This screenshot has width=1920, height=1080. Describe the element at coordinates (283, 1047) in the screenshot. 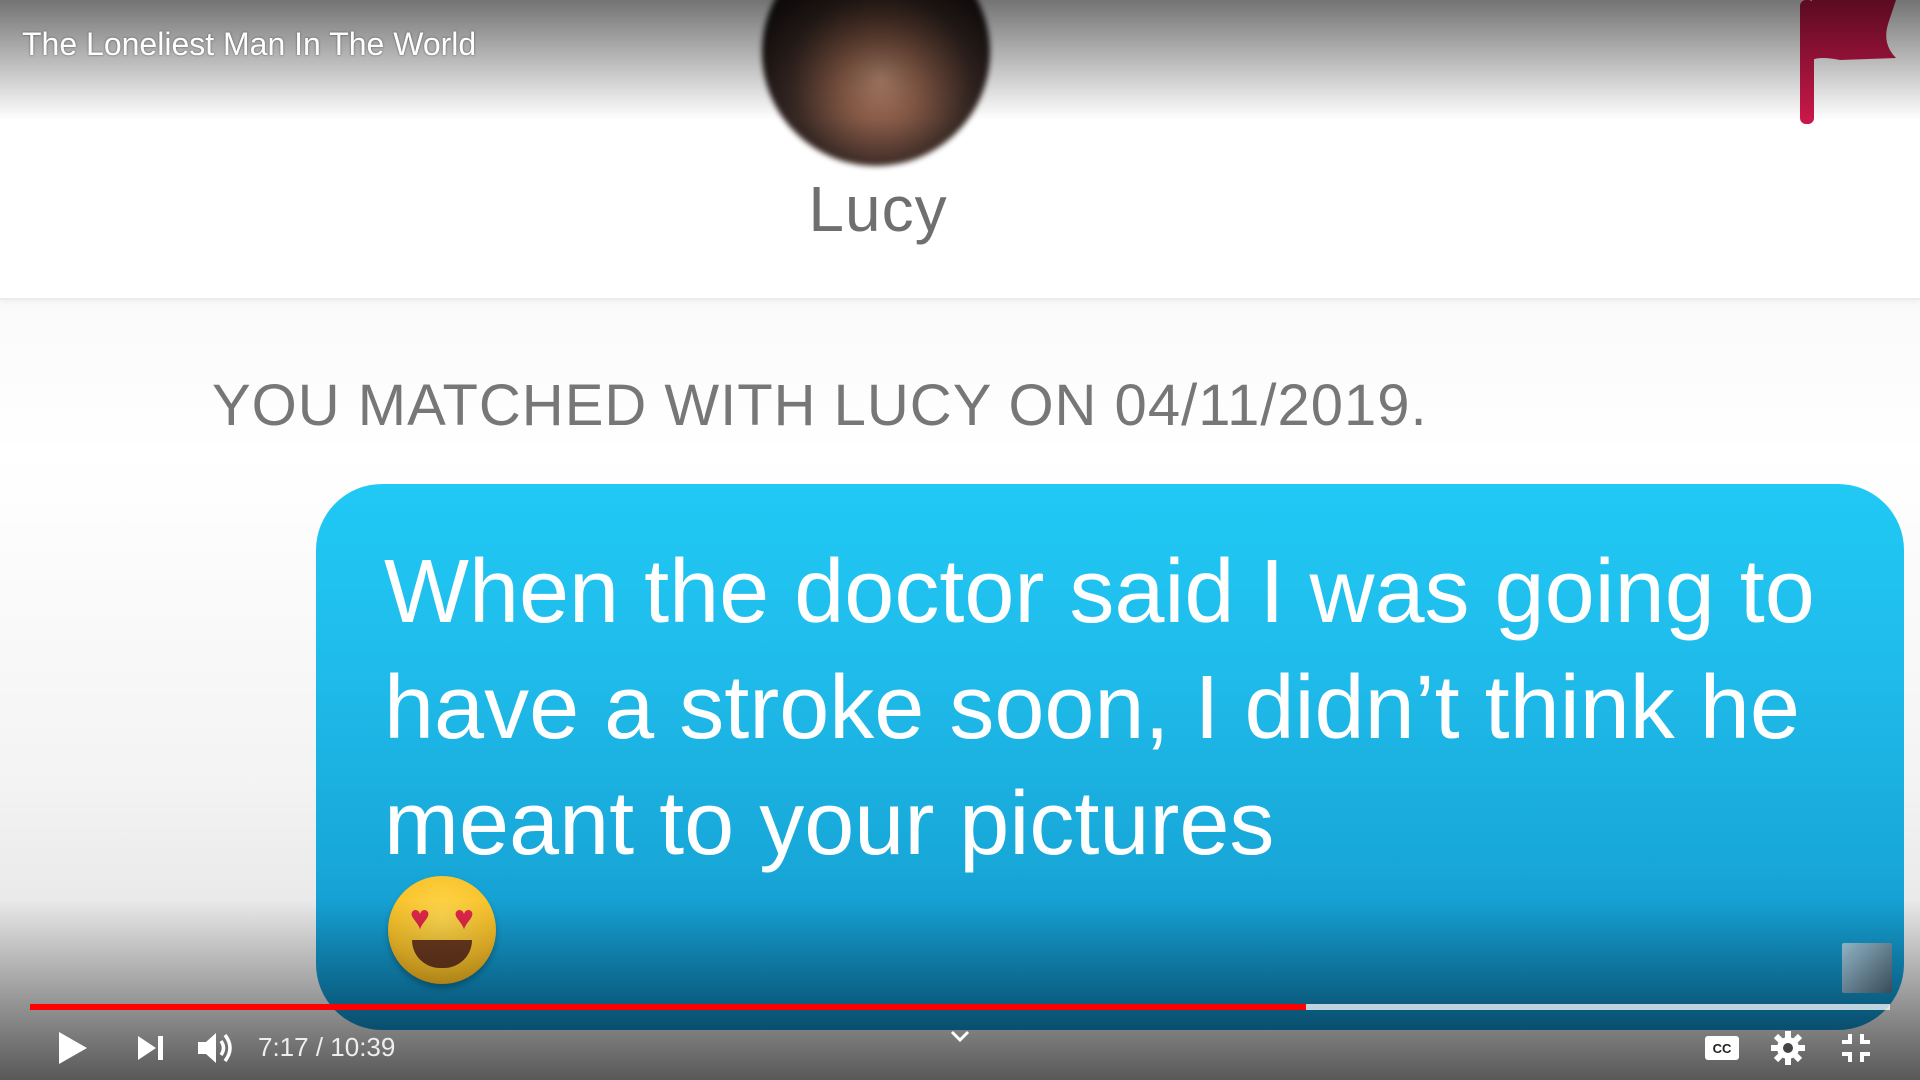

I see `current-time: 7:17` at that location.